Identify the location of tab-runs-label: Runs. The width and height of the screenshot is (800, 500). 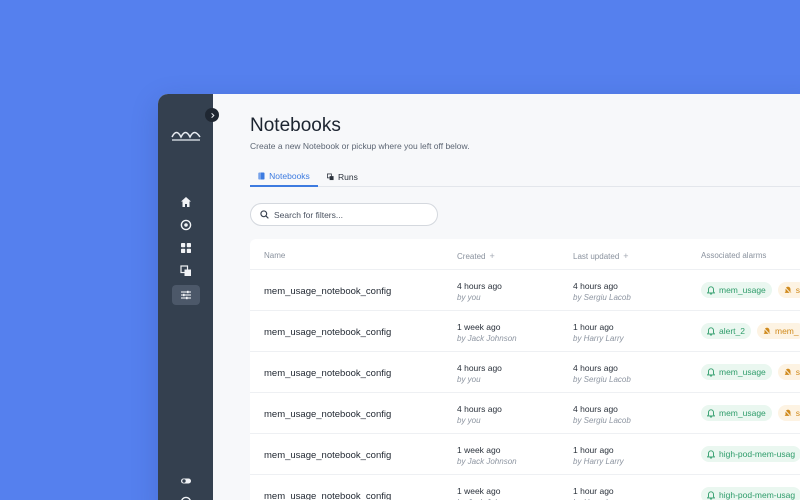
(348, 176).